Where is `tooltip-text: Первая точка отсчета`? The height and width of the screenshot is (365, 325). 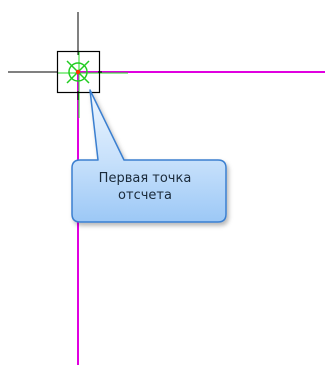
tooltip-text: Первая точка отсчета is located at coordinates (145, 187).